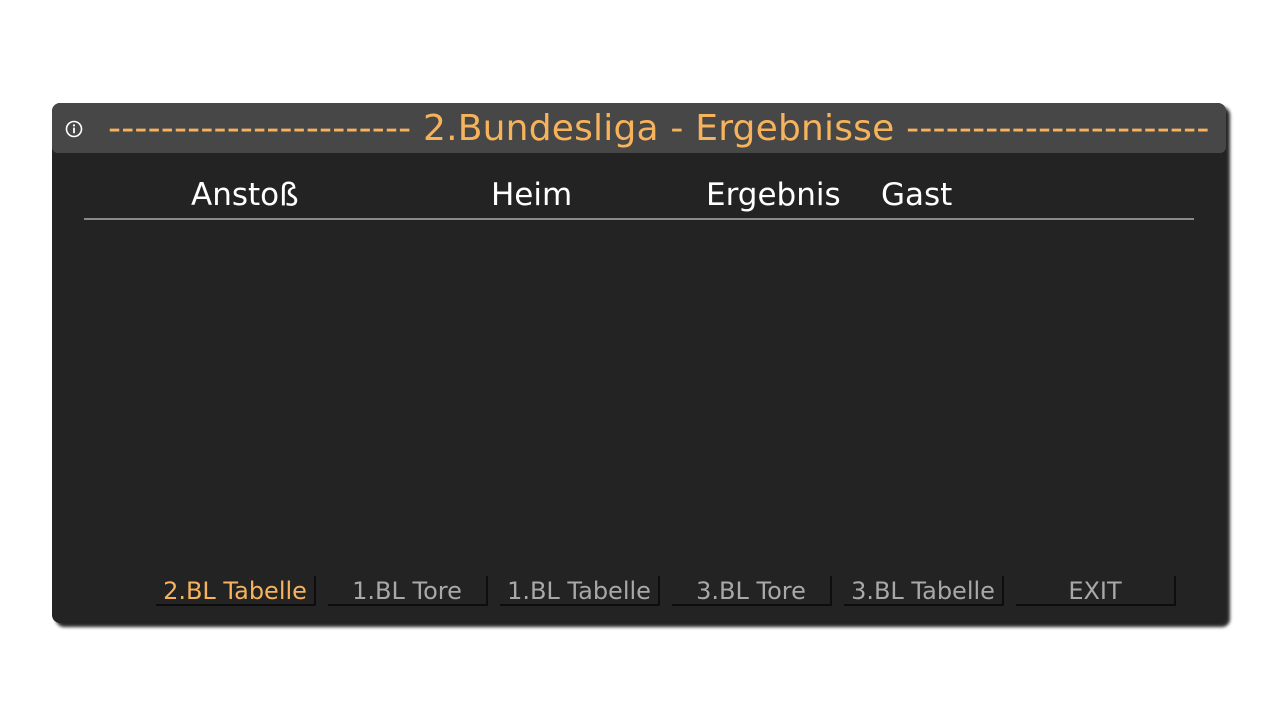  I want to click on table-header-row: Anstoß Heim Ergebnis Gast, so click(639, 193).